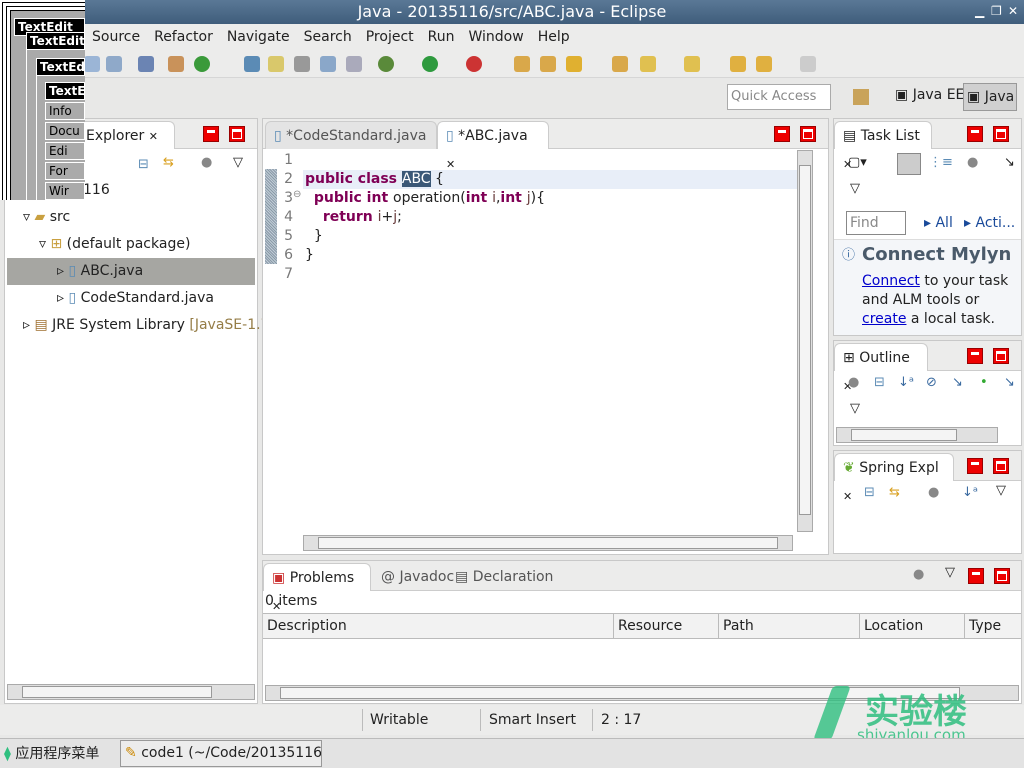  What do you see at coordinates (881, 368) in the screenshot?
I see `tab-outline: ⊞ Outline ✕` at bounding box center [881, 368].